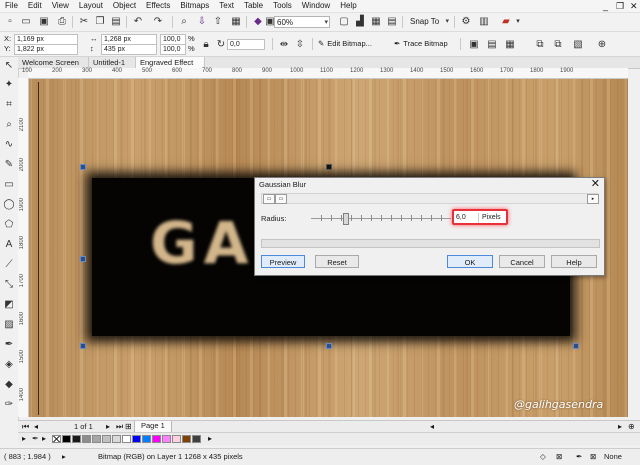  I want to click on tab-untitled-1: Untitled-1, so click(112, 62).